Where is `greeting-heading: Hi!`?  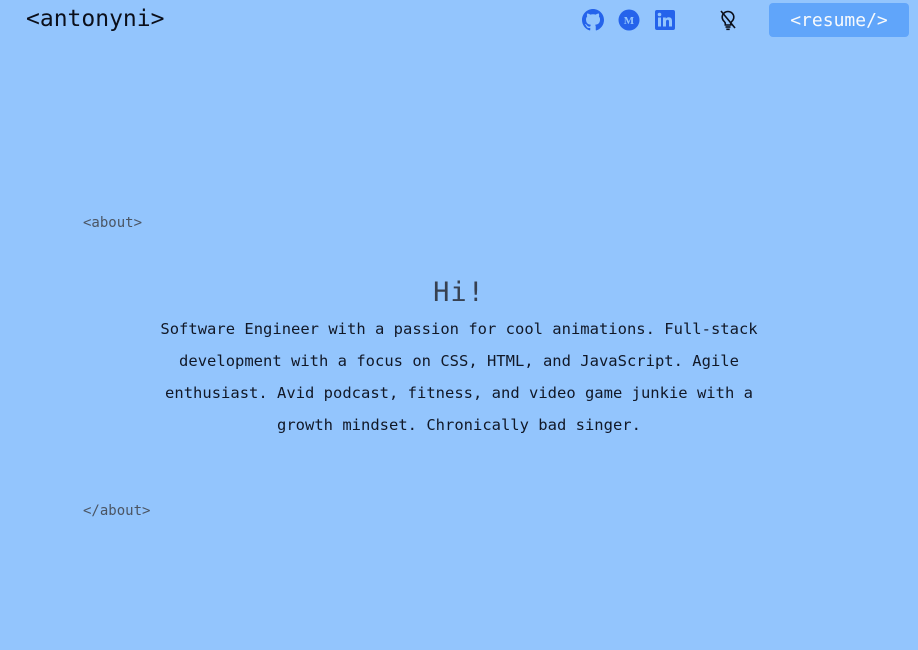
greeting-heading: Hi! is located at coordinates (459, 292).